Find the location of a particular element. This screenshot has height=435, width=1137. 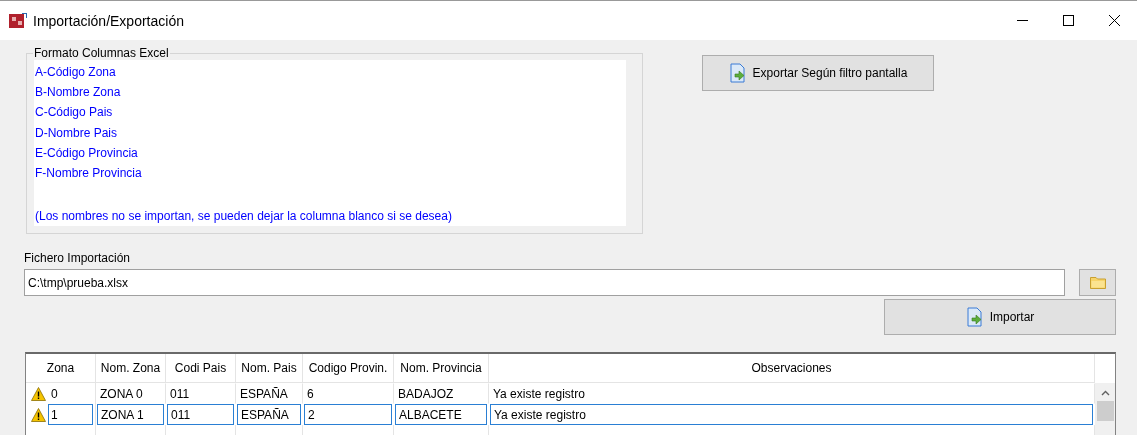

table-cell: ALBACETE is located at coordinates (441, 414).